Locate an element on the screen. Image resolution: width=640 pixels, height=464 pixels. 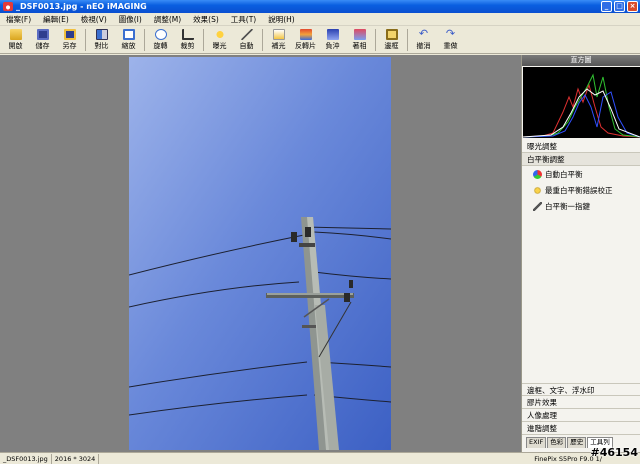
redo-icon: ↷ is located at coordinates (450, 33).